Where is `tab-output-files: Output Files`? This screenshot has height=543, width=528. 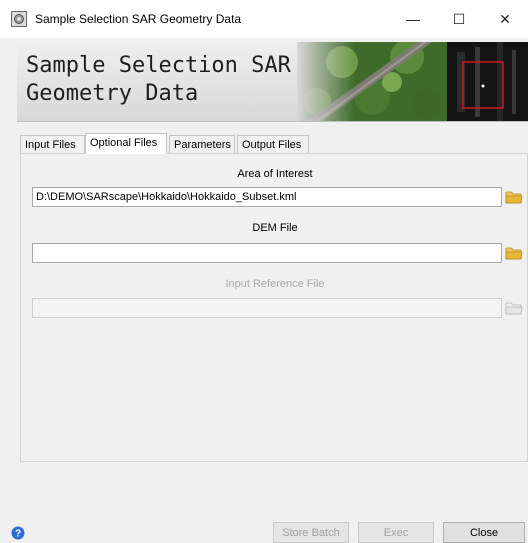 tab-output-files: Output Files is located at coordinates (273, 144).